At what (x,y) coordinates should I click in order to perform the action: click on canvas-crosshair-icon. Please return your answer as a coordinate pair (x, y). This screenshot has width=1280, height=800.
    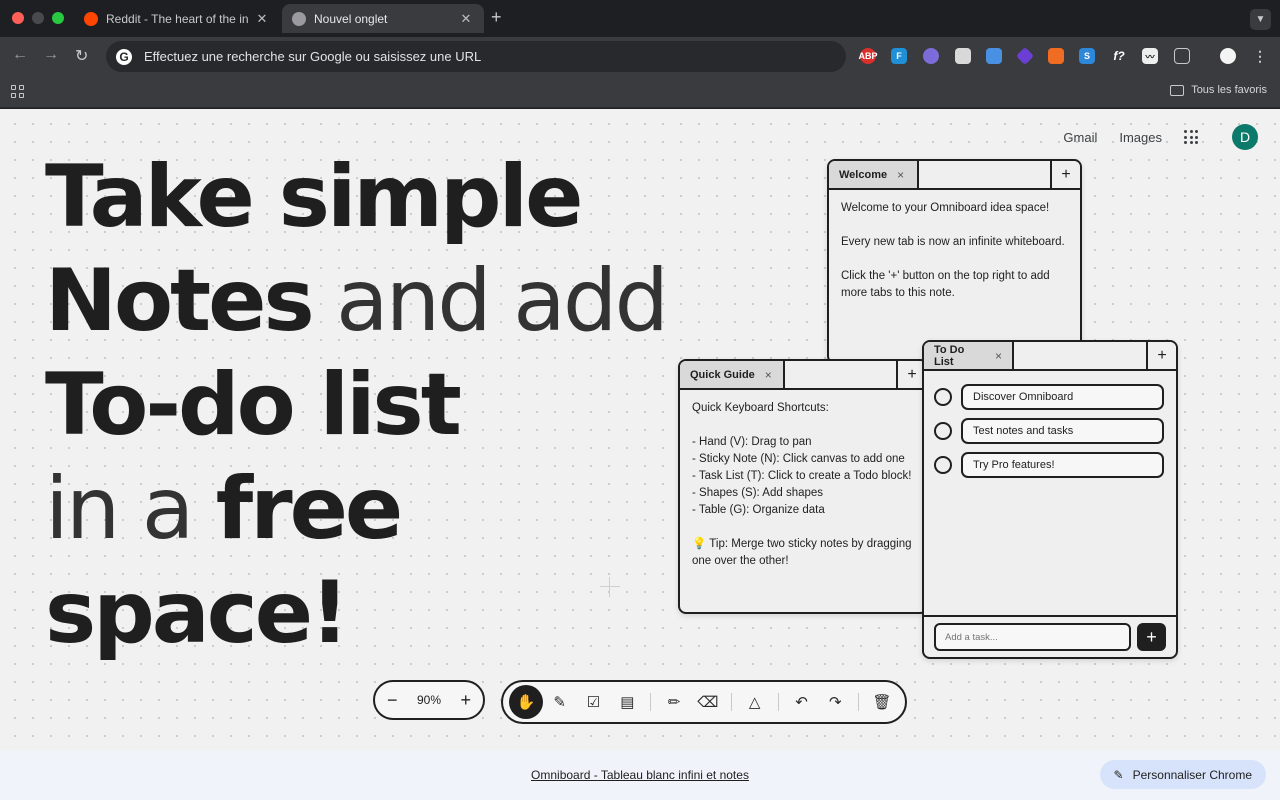
    Looking at the image, I should click on (610, 587).